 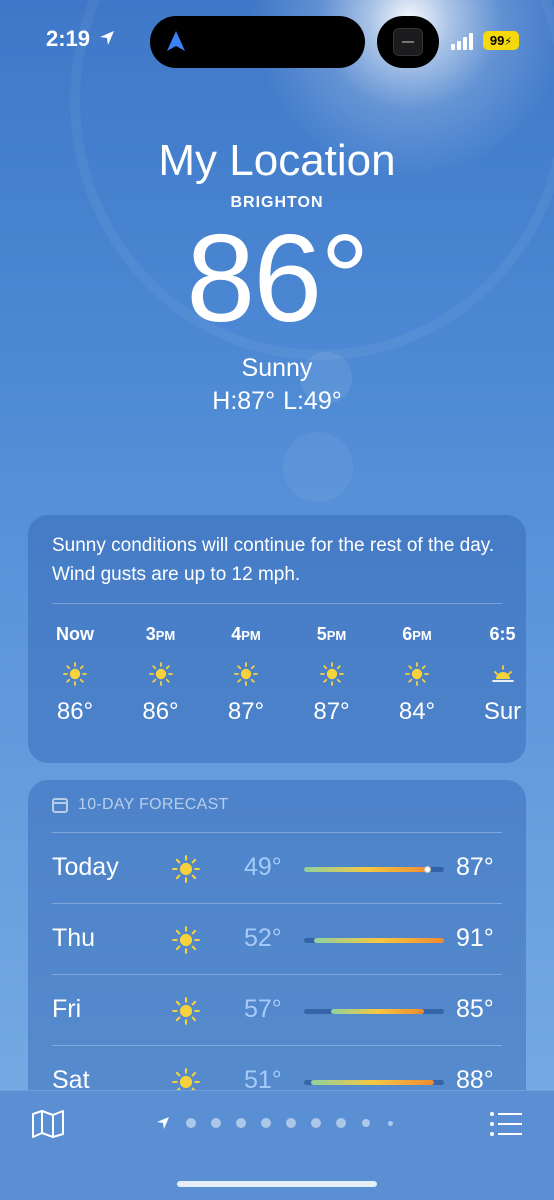 What do you see at coordinates (312, 401) in the screenshot?
I see `low-temp: L:49°` at bounding box center [312, 401].